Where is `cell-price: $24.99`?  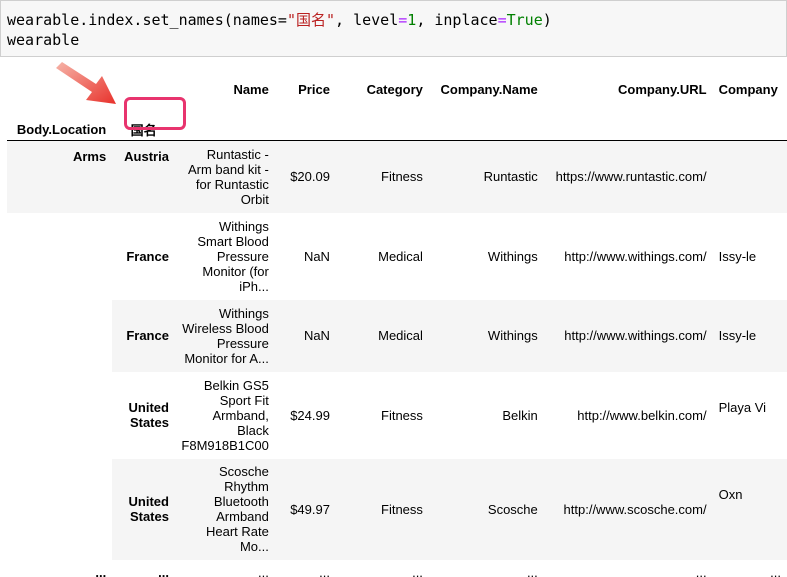 cell-price: $24.99 is located at coordinates (305, 415).